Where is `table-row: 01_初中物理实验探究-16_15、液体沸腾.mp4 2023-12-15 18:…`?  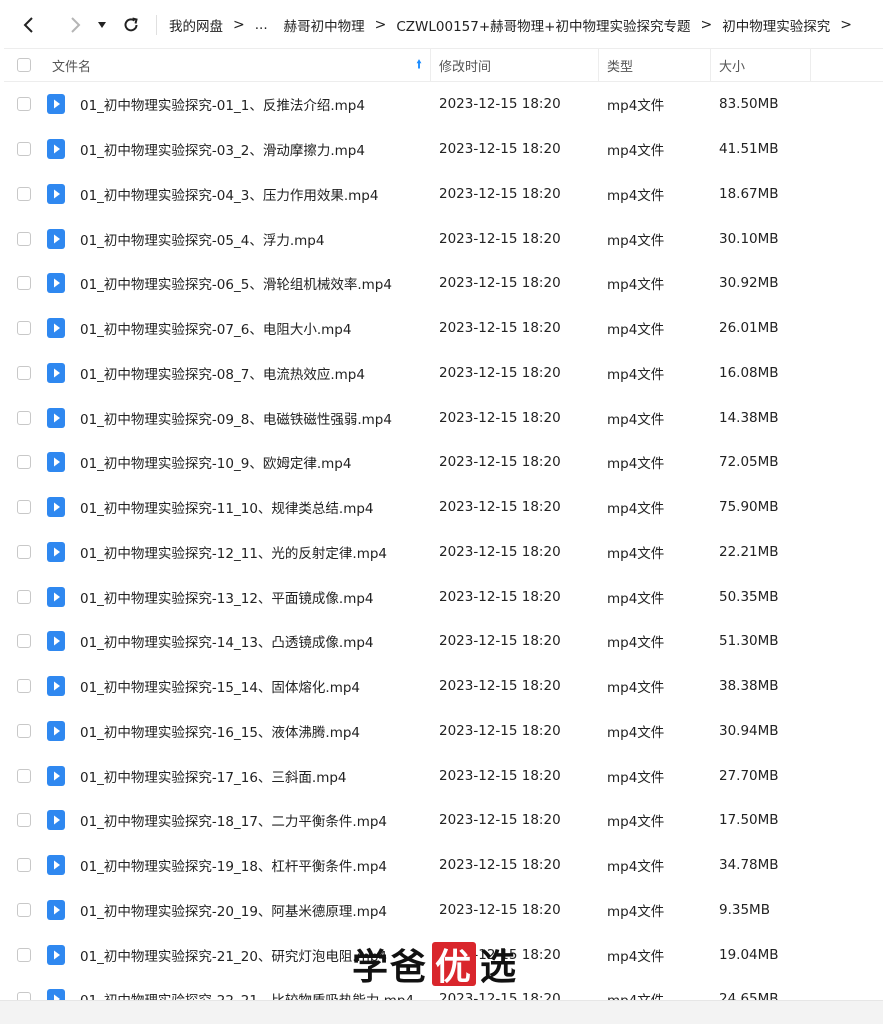
table-row: 01_初中物理实验探究-16_15、液体沸腾.mp4 2023-12-15 18:… is located at coordinates (443, 731).